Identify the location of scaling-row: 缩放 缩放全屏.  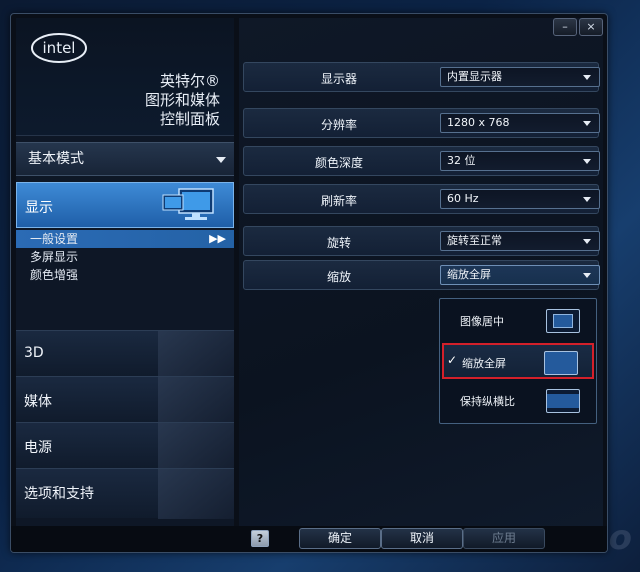
(421, 275).